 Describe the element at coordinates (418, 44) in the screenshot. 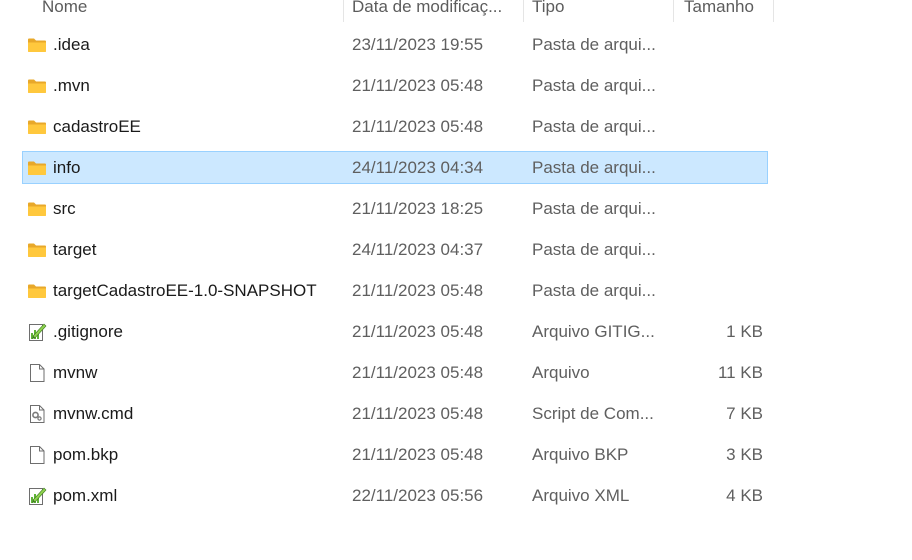

I see `file-modified-date: 23/11/2023 19:55` at that location.